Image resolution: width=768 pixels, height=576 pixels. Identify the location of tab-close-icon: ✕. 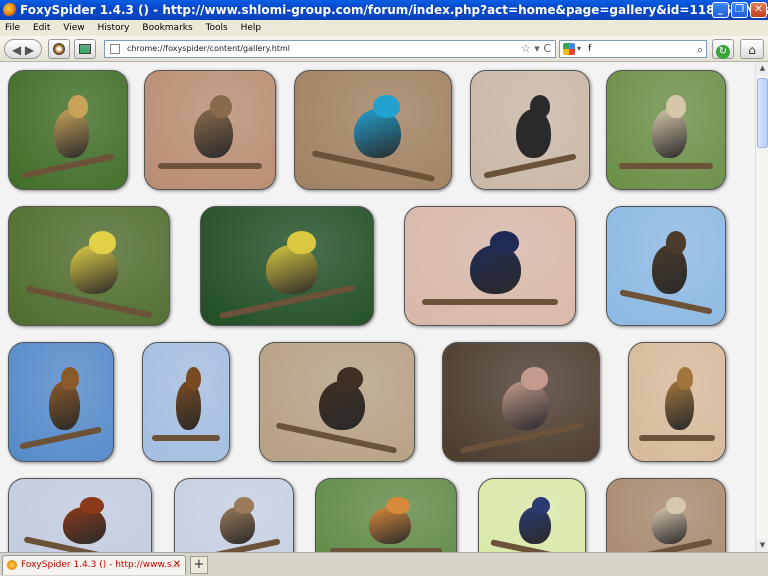
(177, 565).